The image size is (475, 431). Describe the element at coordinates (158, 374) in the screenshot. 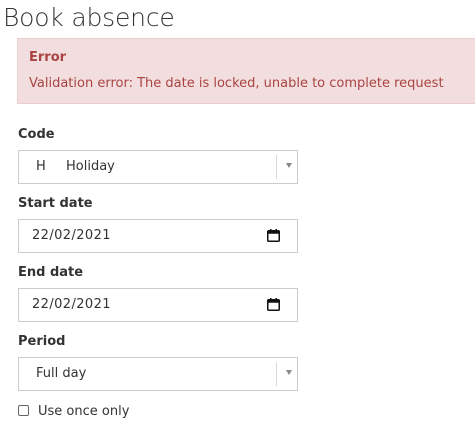

I see `period-select: Full day` at that location.